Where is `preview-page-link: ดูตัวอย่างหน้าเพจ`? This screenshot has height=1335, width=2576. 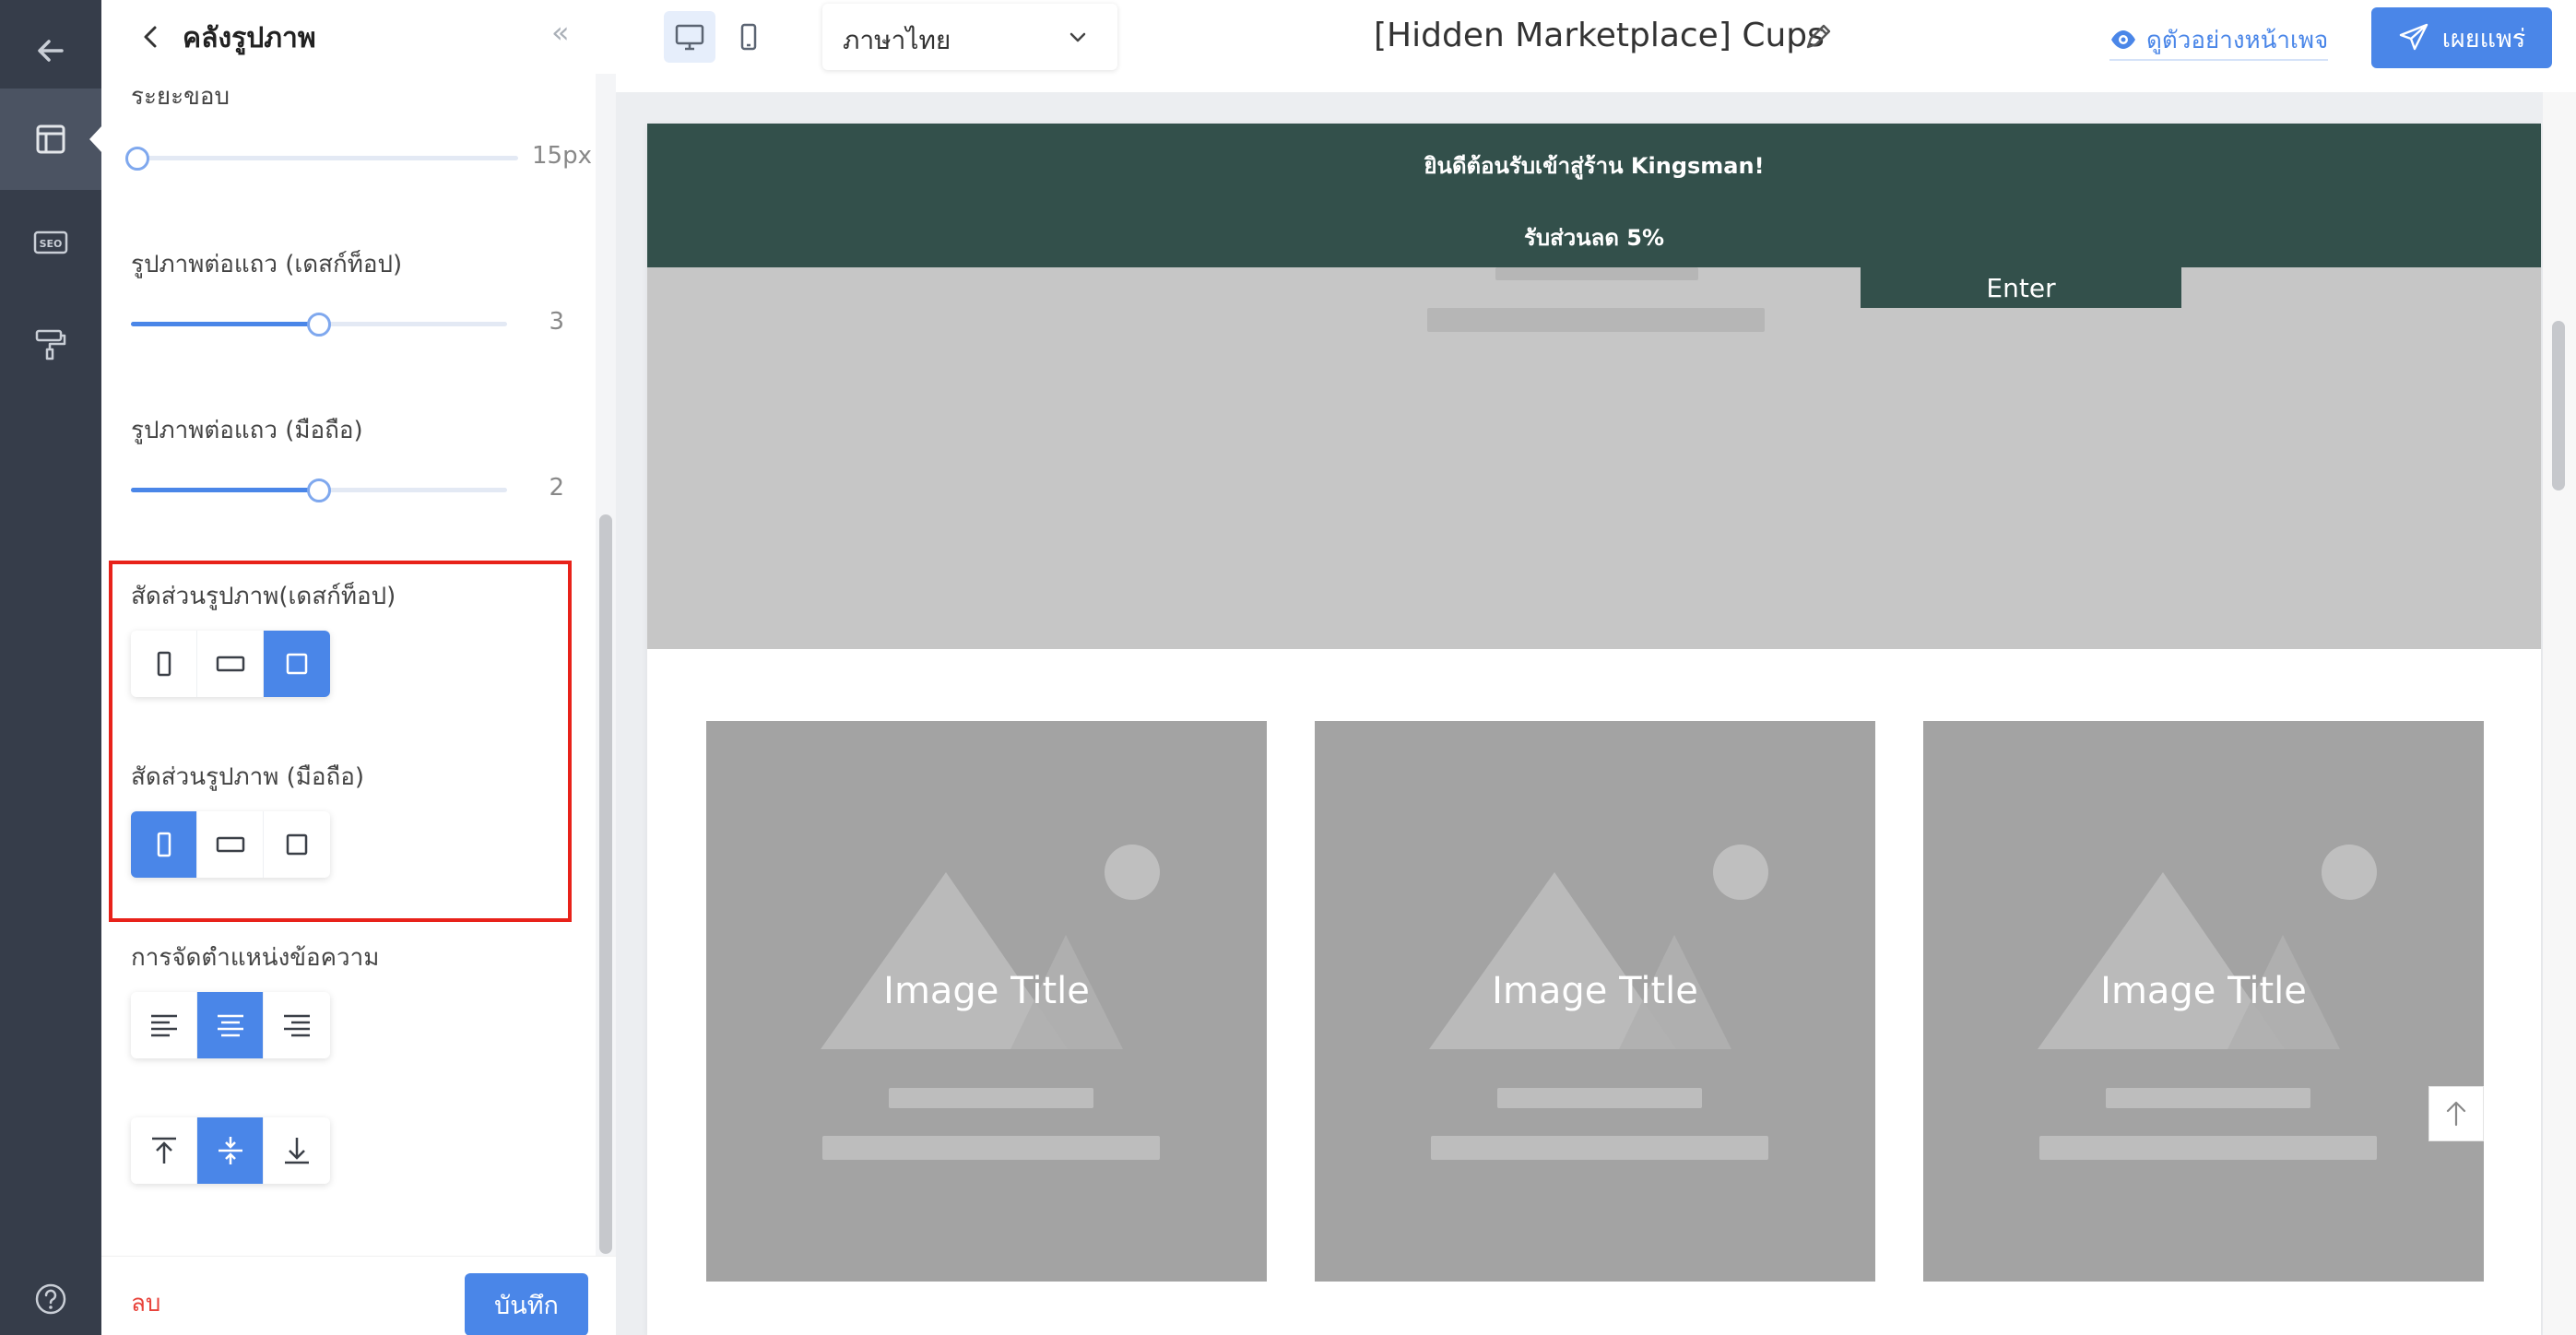 preview-page-link: ดูตัวอย่างหน้าเพจ is located at coordinates (2219, 41).